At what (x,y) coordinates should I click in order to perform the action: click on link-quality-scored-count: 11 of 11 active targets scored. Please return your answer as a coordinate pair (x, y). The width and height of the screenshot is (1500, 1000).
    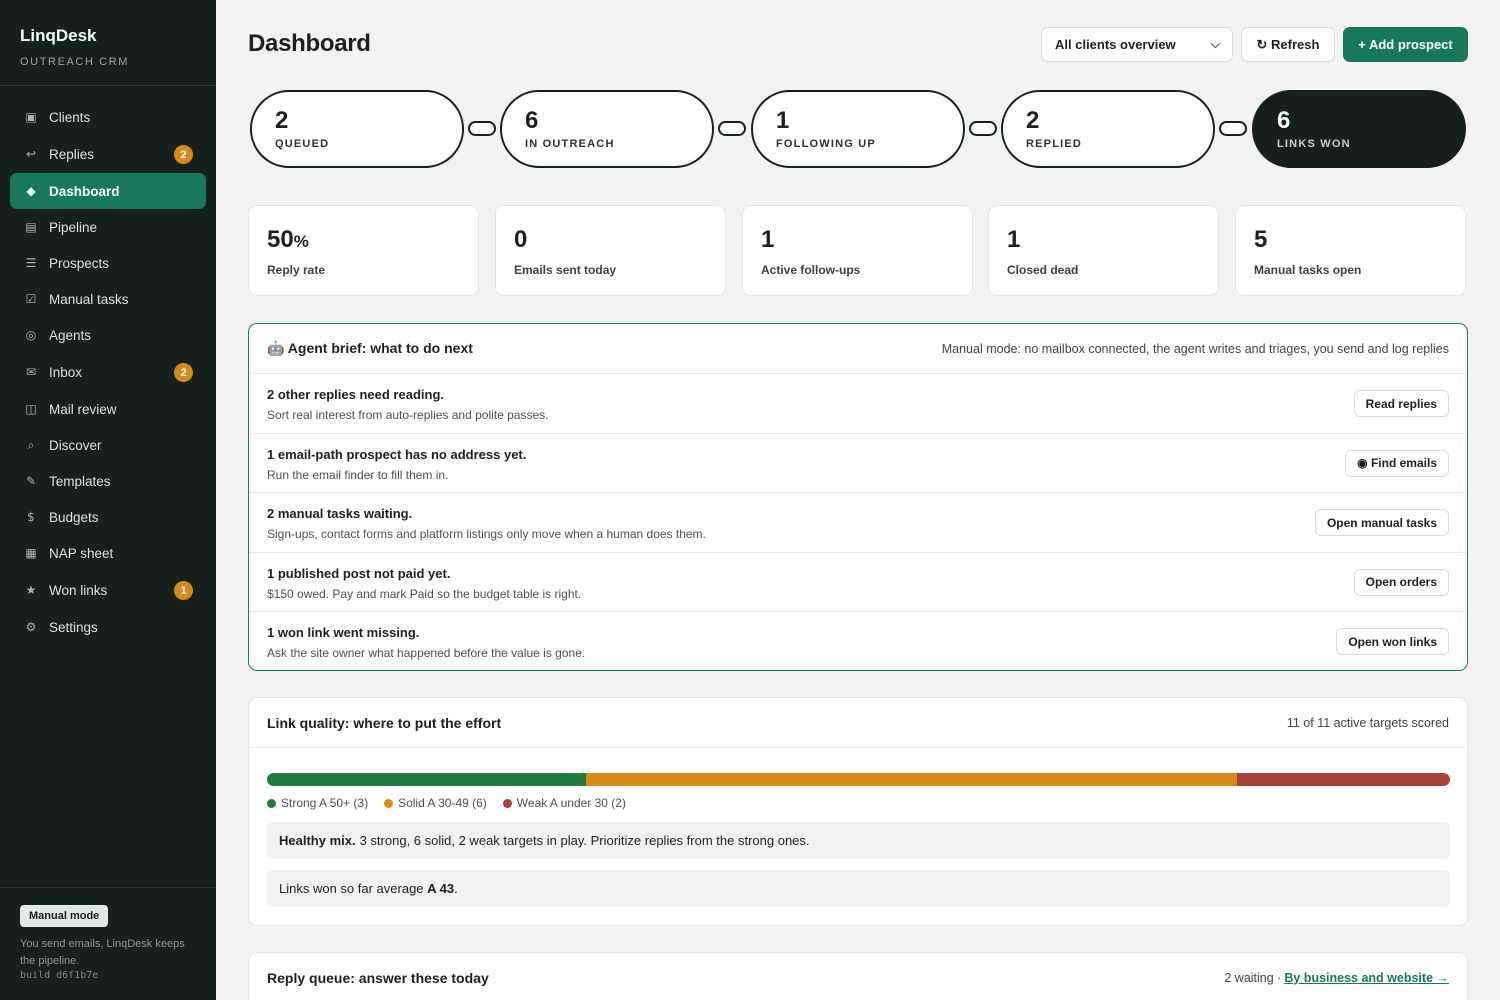
    Looking at the image, I should click on (1367, 722).